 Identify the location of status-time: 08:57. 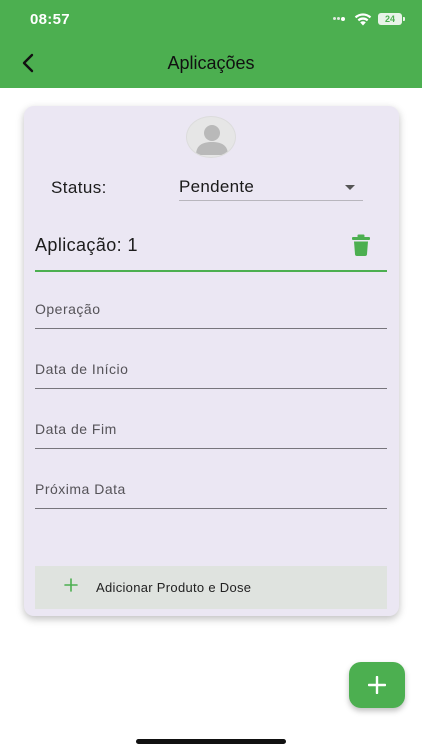
(50, 19).